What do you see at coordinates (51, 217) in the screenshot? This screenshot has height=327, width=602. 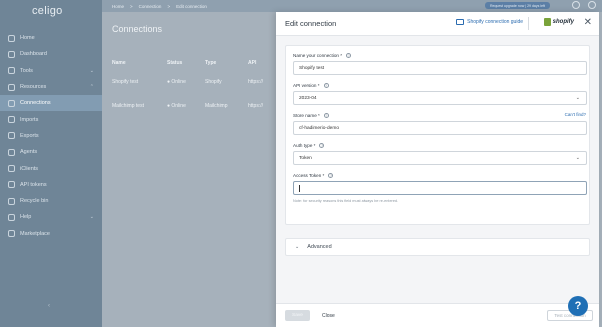 I see `sidebar-item-help: Help ⌄` at bounding box center [51, 217].